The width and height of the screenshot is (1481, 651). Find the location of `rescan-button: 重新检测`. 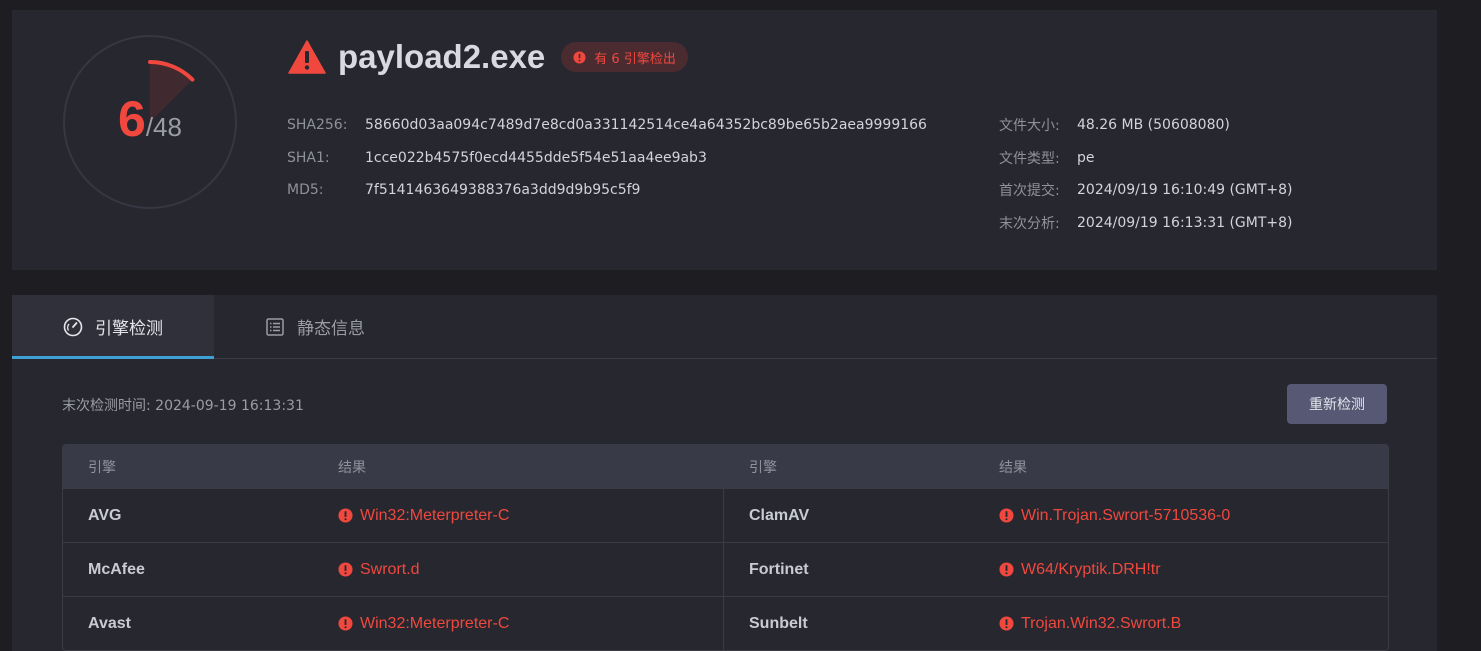

rescan-button: 重新检测 is located at coordinates (1337, 404).